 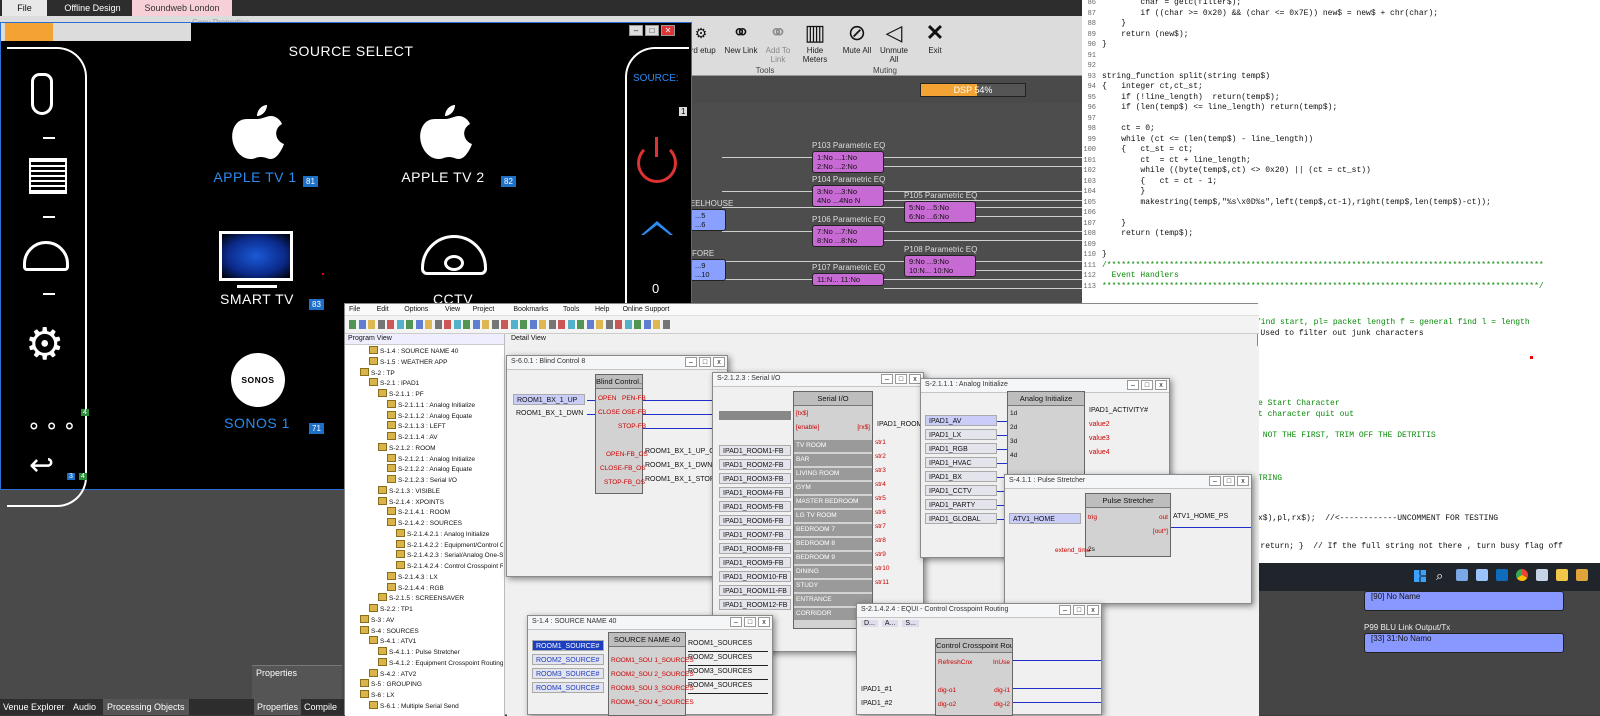 What do you see at coordinates (42, 94) in the screenshot?
I see `thermometer-icon` at bounding box center [42, 94].